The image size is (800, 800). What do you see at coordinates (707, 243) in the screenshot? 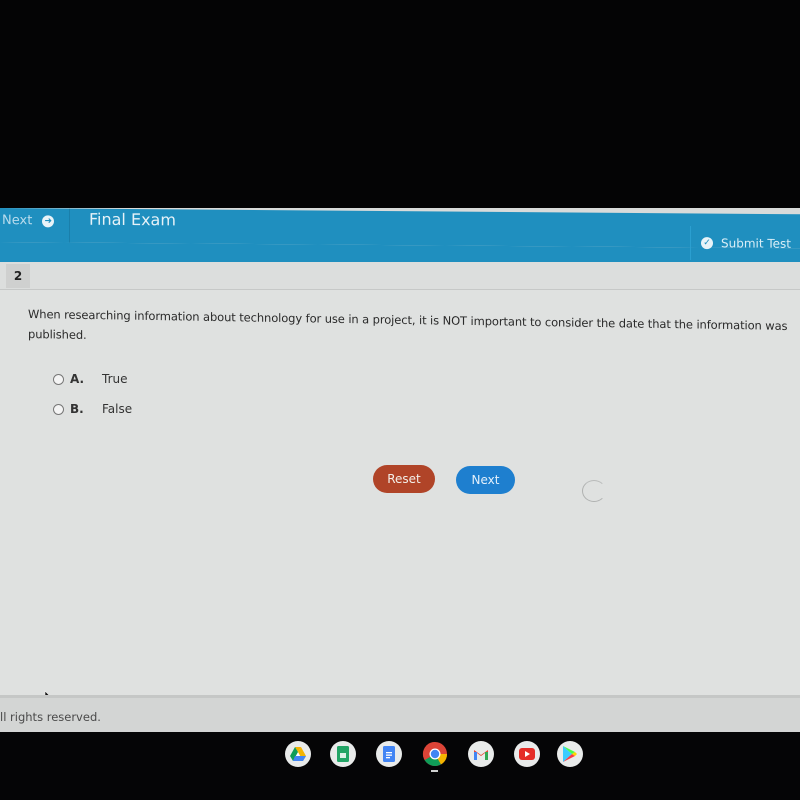
I see `check-circle-icon: ✓` at bounding box center [707, 243].